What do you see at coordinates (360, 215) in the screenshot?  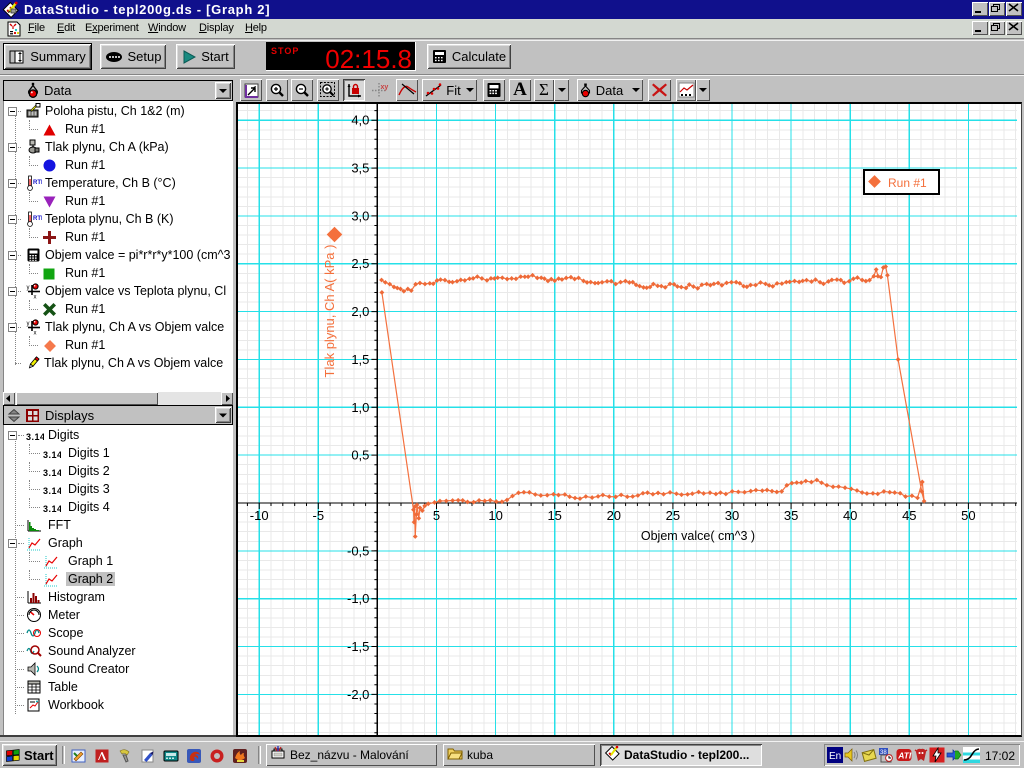 I see `svg-text: 3,0` at bounding box center [360, 215].